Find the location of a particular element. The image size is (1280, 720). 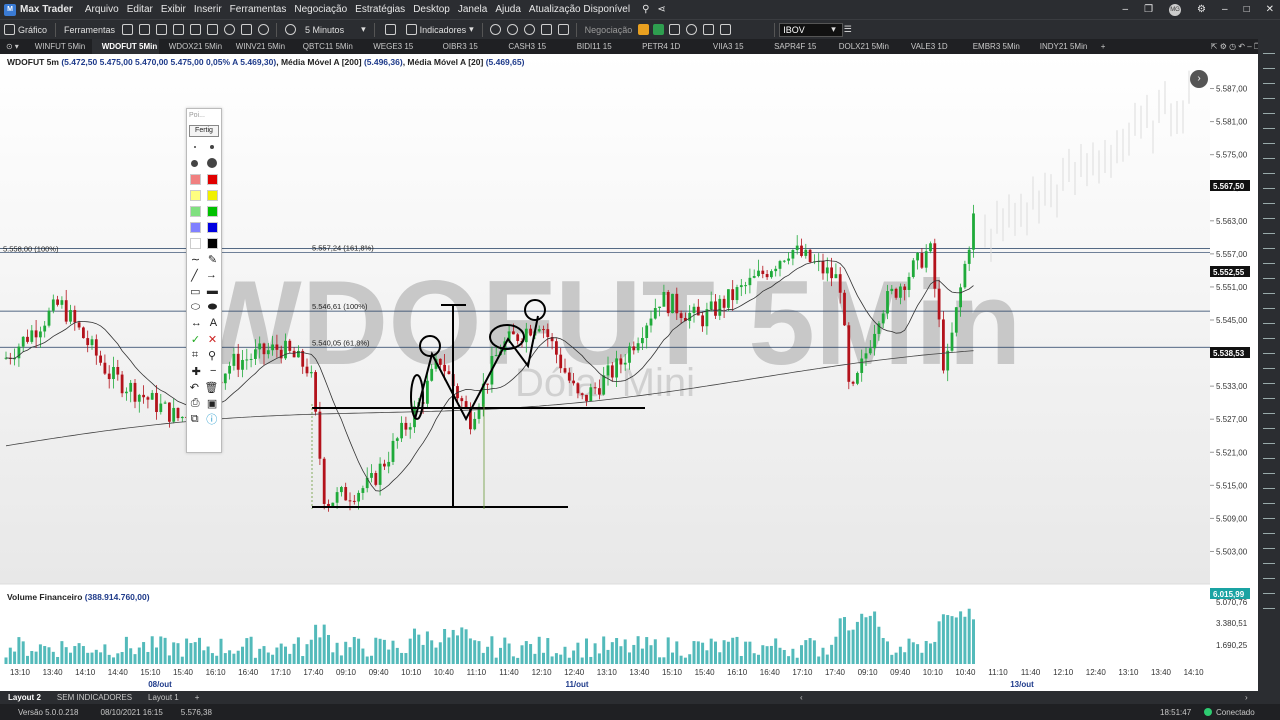

tab-cash3-15: CASH3 15 is located at coordinates (527, 46).